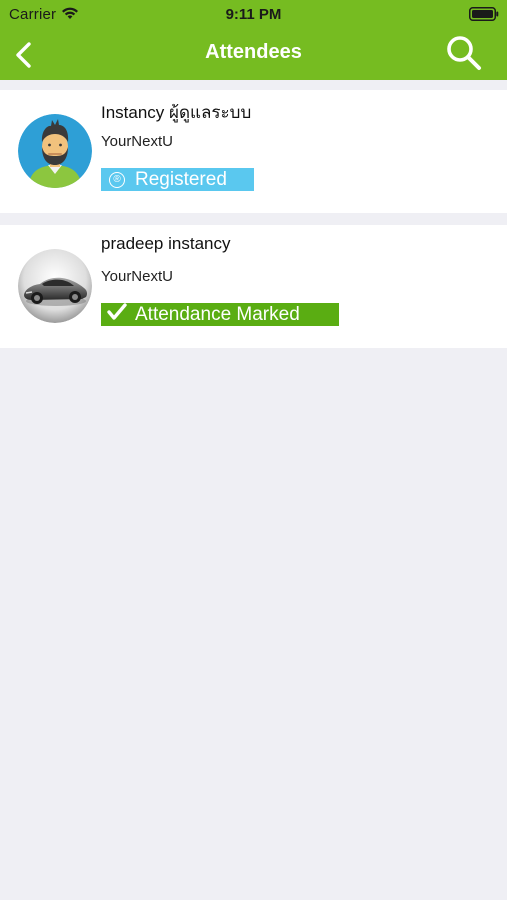 Image resolution: width=507 pixels, height=900 pixels. Describe the element at coordinates (55, 151) in the screenshot. I see `person-avatar` at that location.